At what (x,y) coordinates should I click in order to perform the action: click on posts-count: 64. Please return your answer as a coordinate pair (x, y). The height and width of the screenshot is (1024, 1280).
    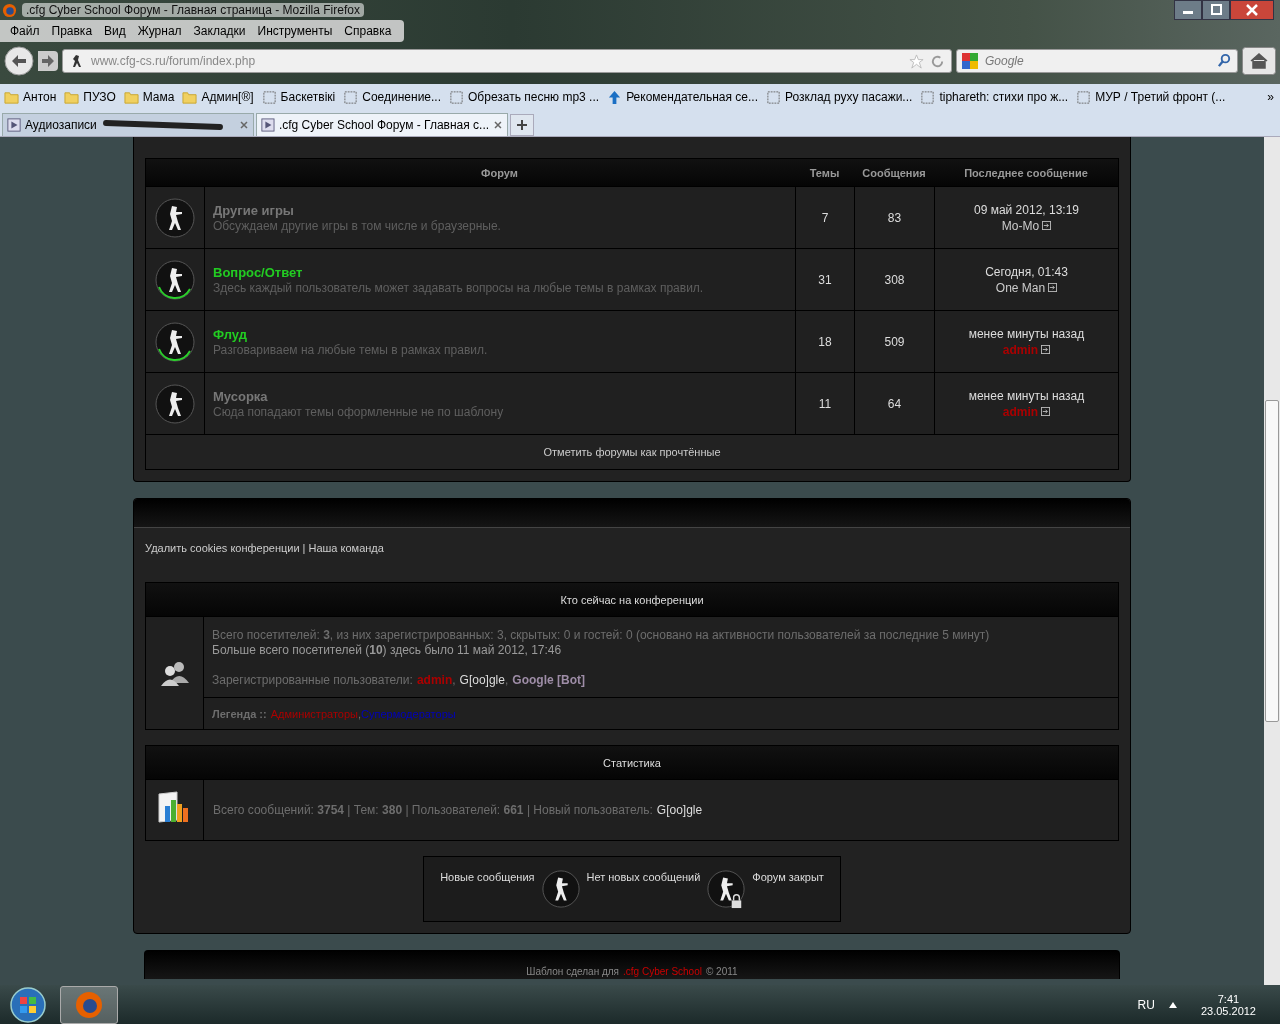
    Looking at the image, I should click on (894, 403).